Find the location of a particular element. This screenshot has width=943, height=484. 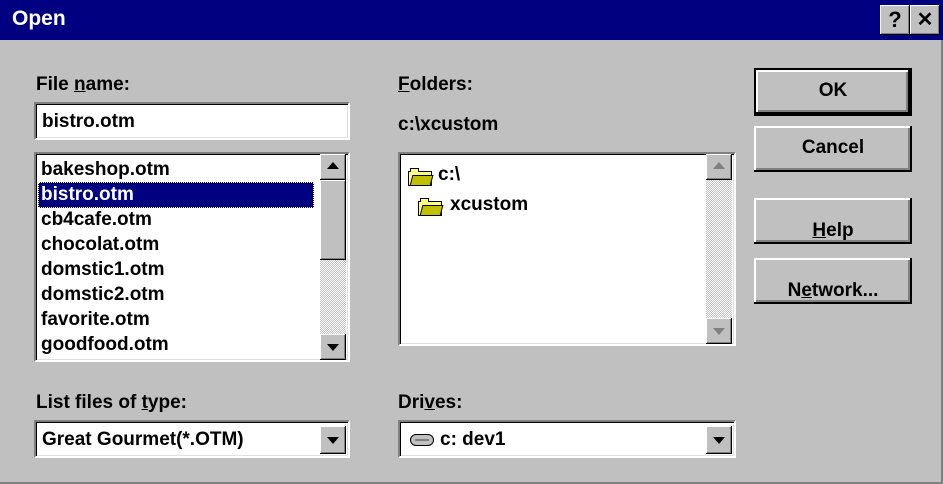

file-list-item: domstic2.otm is located at coordinates (176, 295).